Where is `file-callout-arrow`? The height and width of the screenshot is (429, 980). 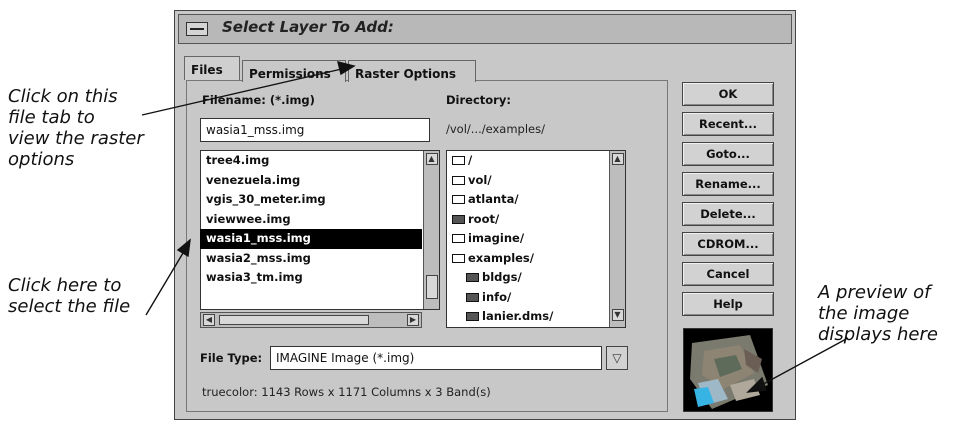 file-callout-arrow is located at coordinates (166, 281).